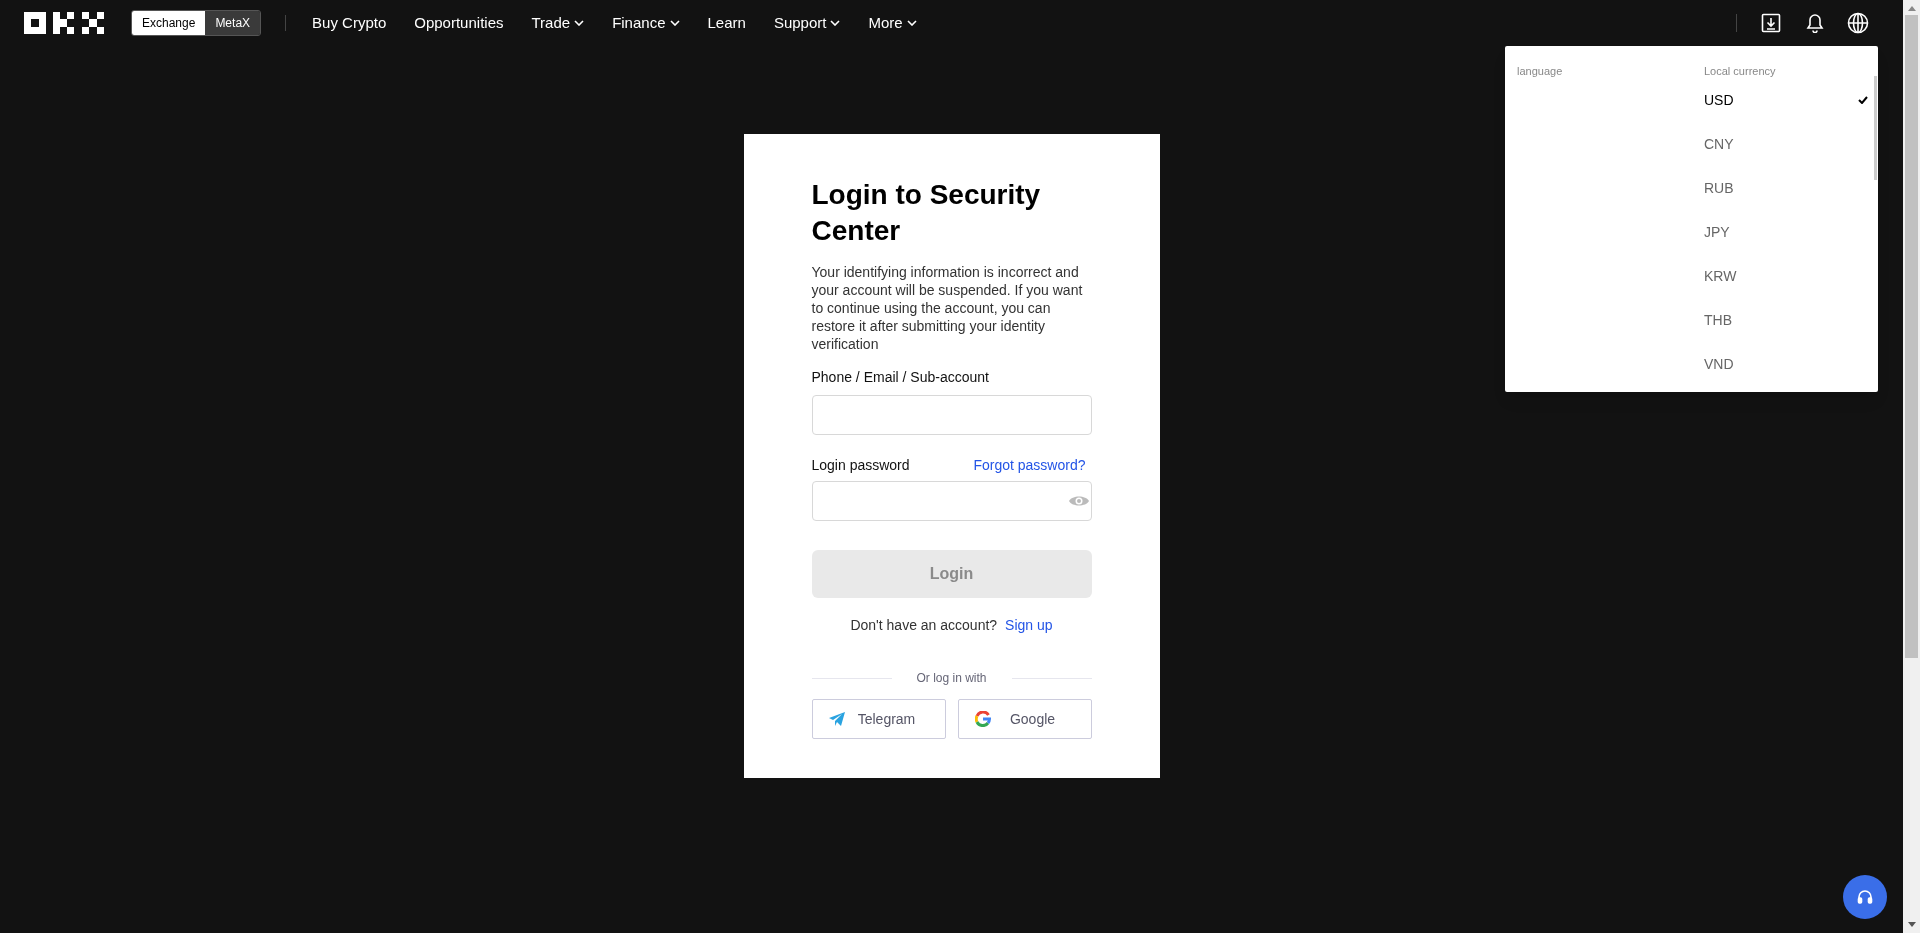 Image resolution: width=1920 pixels, height=933 pixels. What do you see at coordinates (233, 23) in the screenshot?
I see `mode-tab: MetaX` at bounding box center [233, 23].